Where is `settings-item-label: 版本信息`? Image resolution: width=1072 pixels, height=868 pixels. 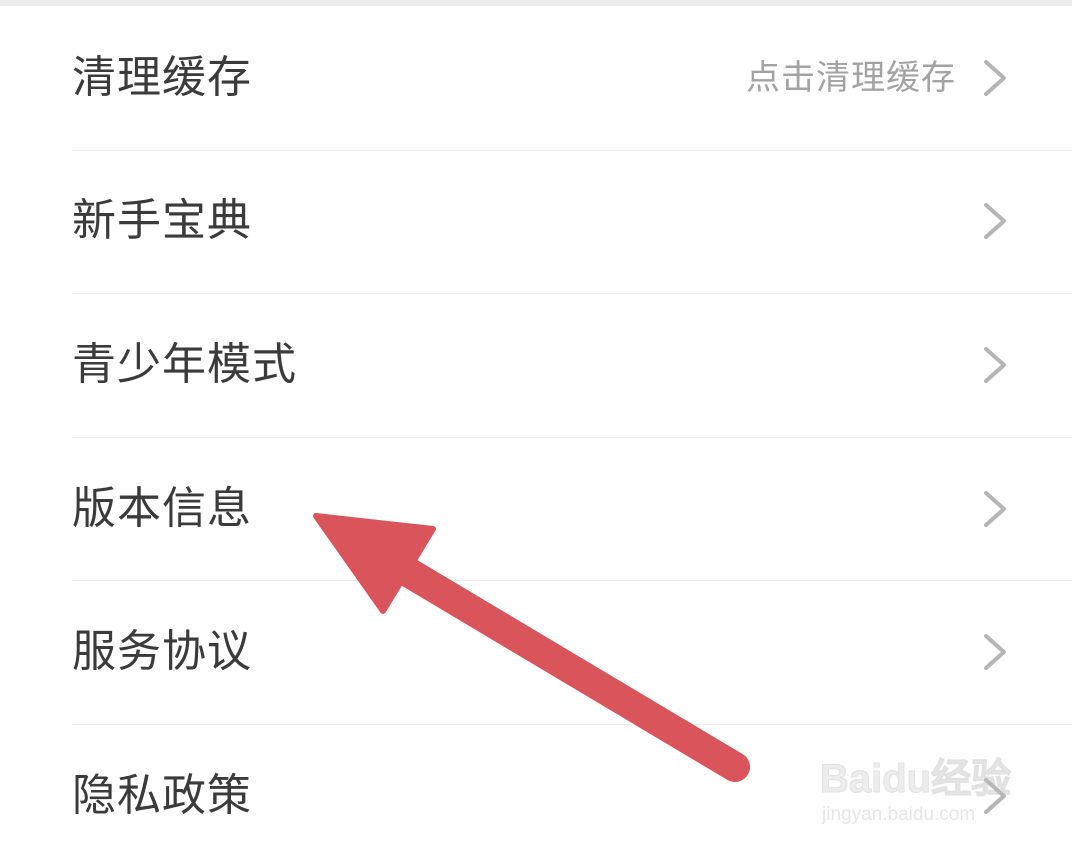 settings-item-label: 版本信息 is located at coordinates (162, 508).